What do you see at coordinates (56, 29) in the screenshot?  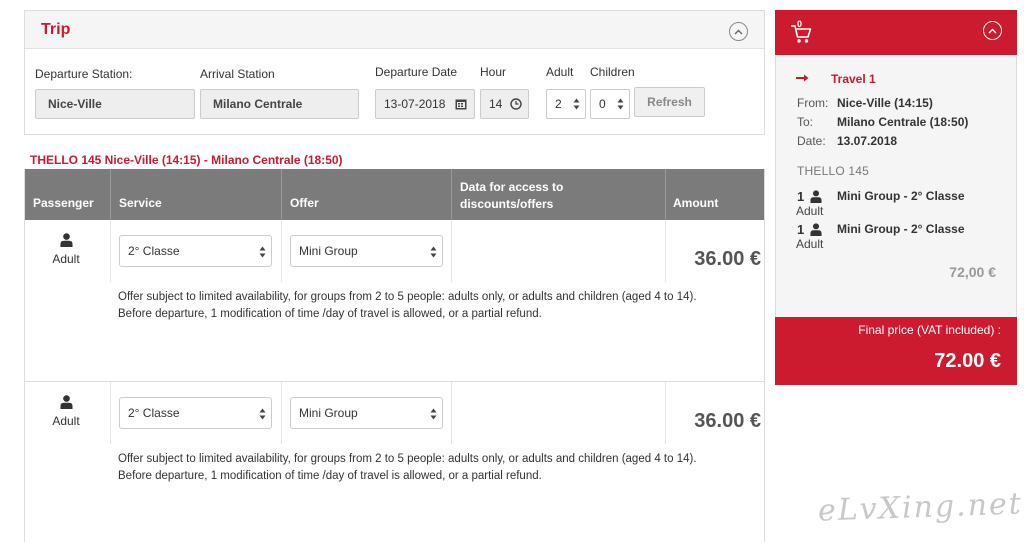 I see `trip-title: Trip` at bounding box center [56, 29].